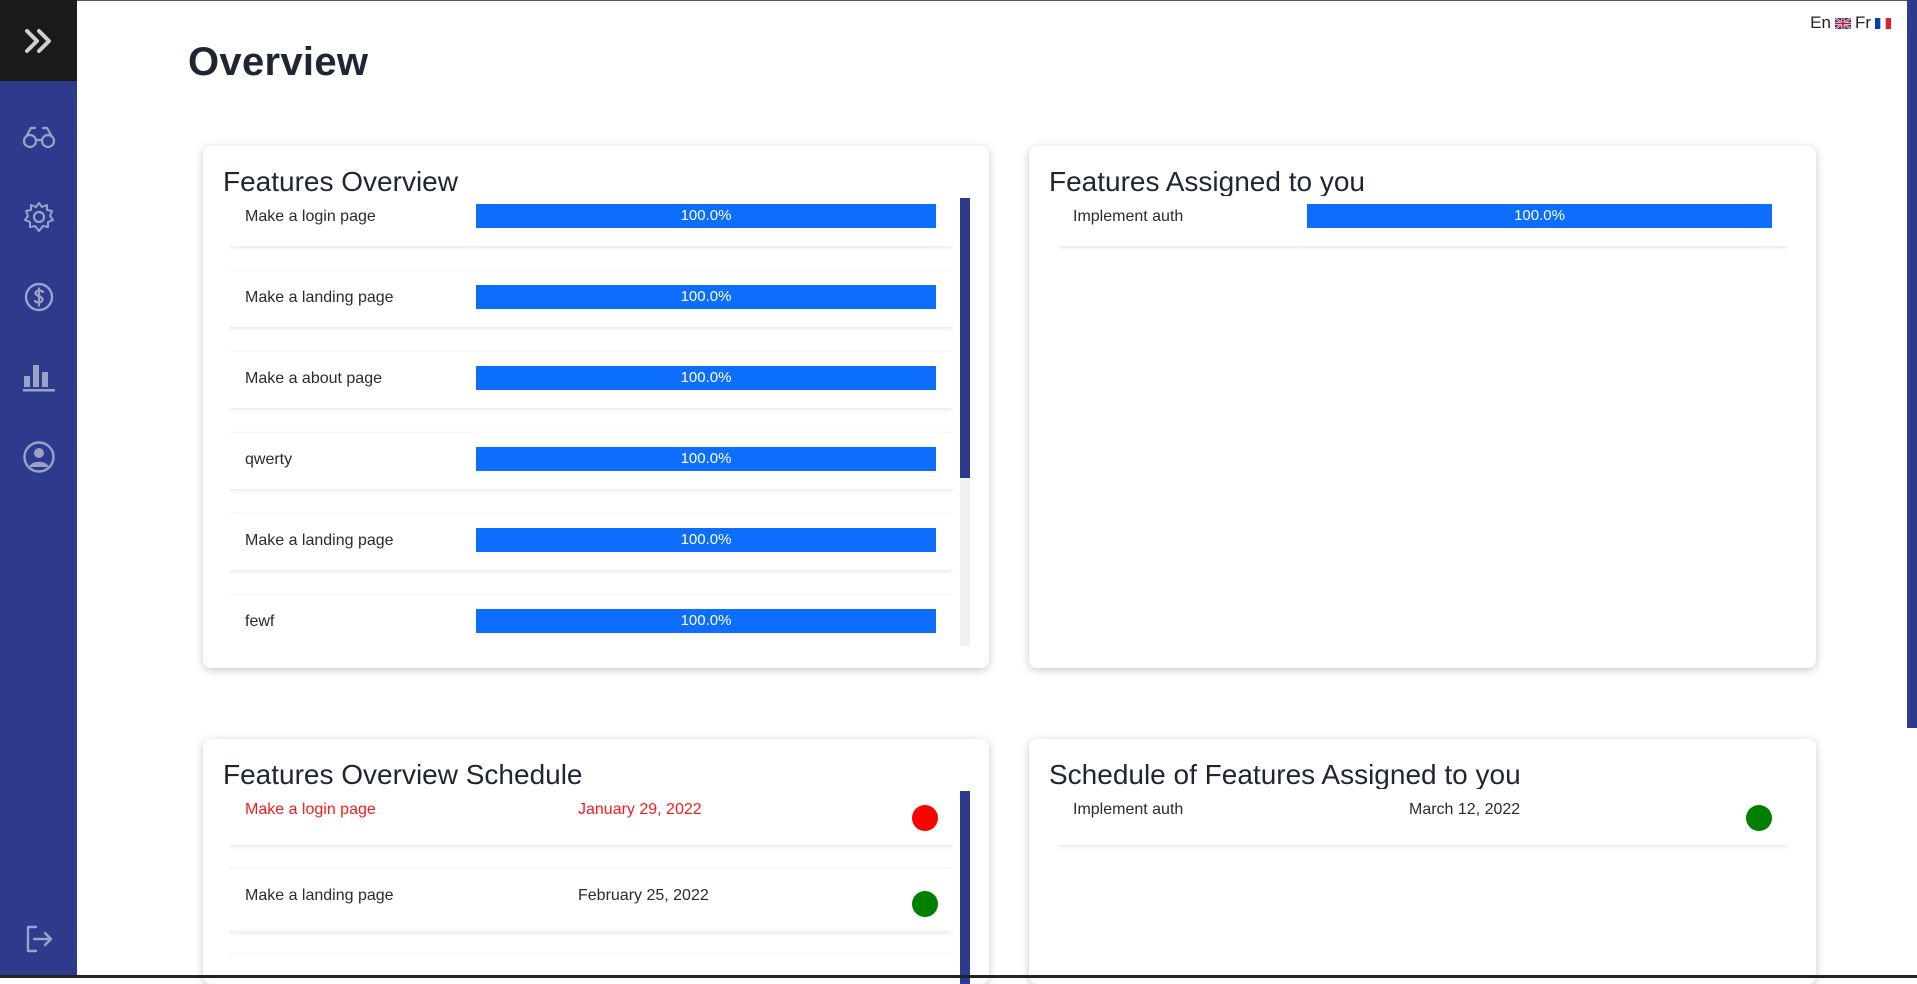  What do you see at coordinates (313, 378) in the screenshot?
I see `feature-name: Make a about page` at bounding box center [313, 378].